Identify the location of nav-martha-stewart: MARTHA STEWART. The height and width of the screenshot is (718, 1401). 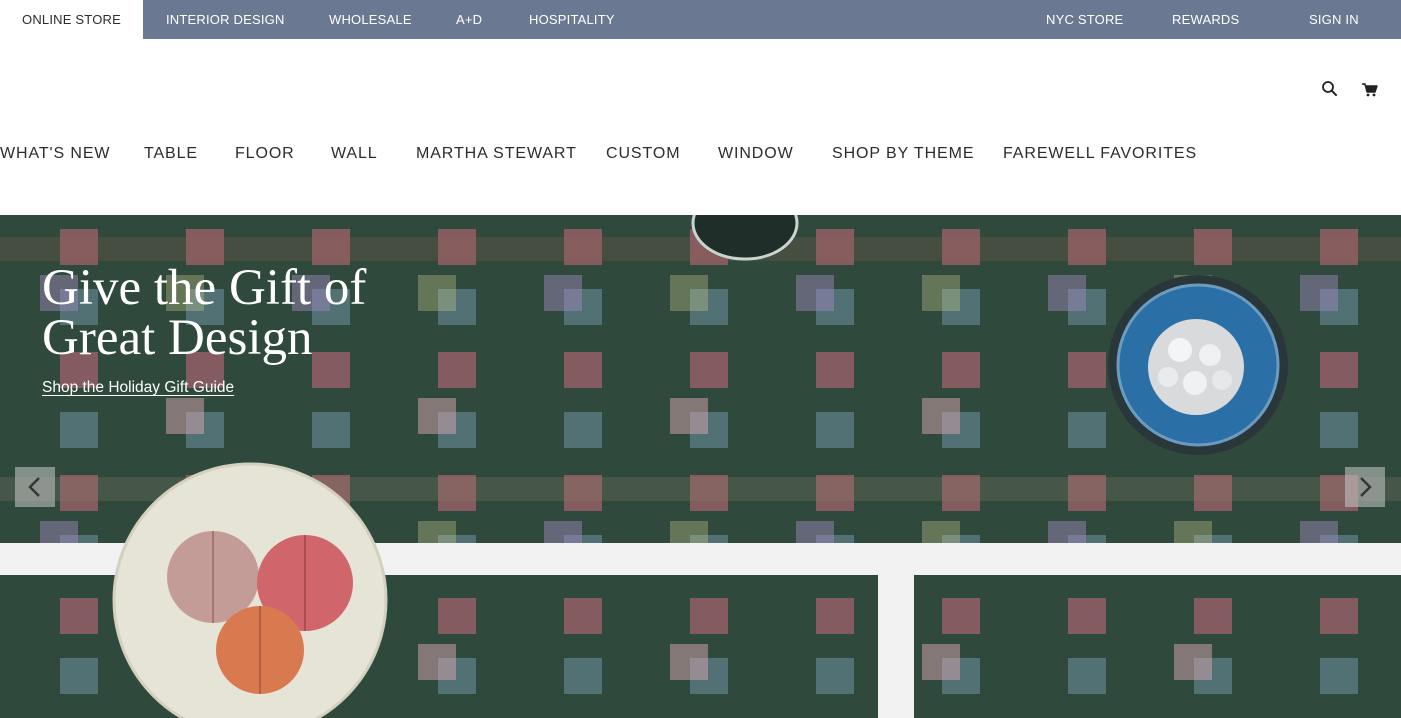
(496, 154).